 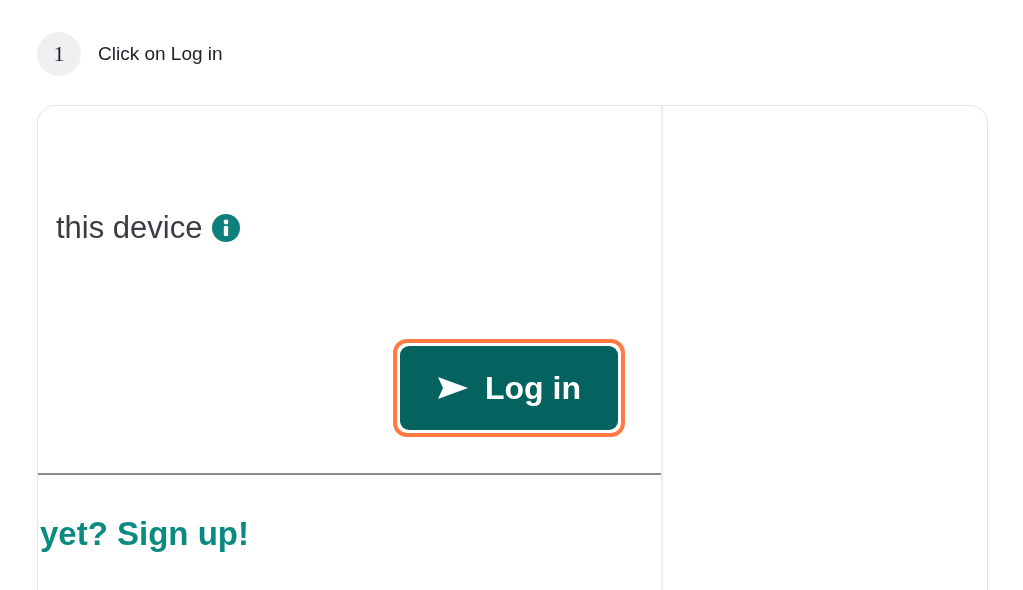 I want to click on signup-link: yet? Sign up!, so click(x=144, y=534).